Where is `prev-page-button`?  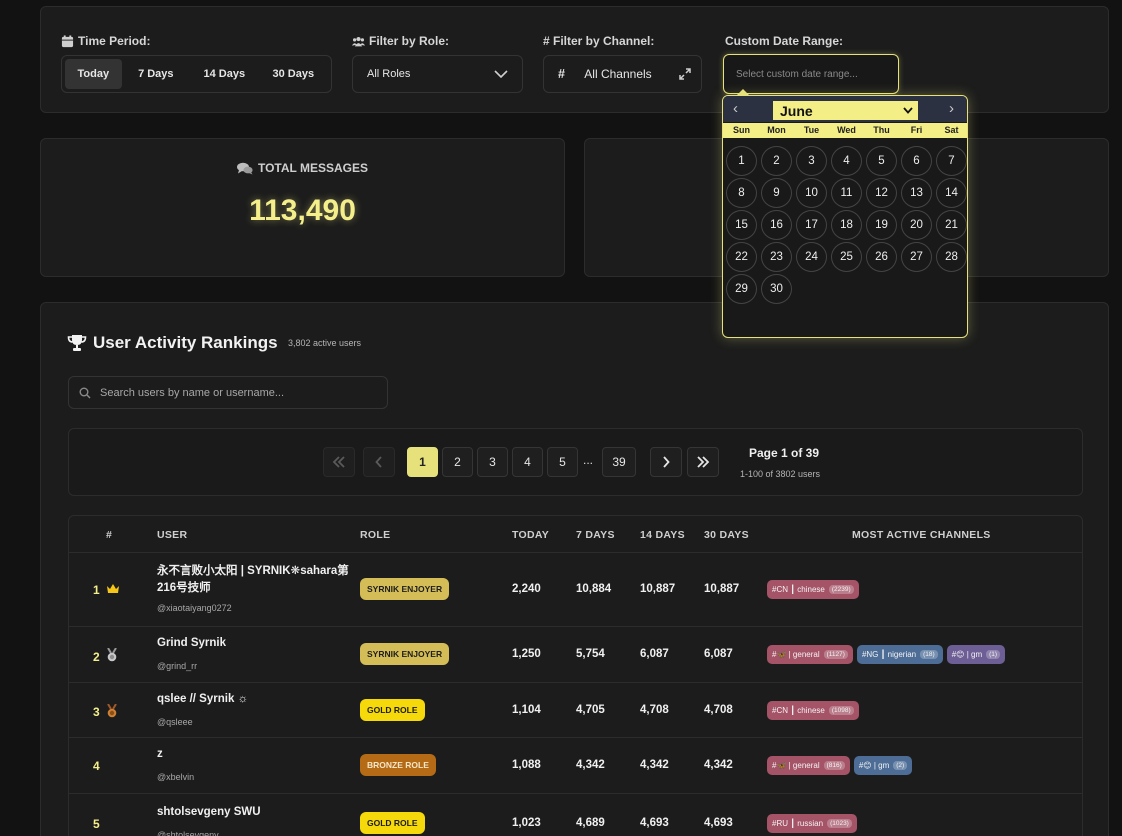
prev-page-button is located at coordinates (379, 462).